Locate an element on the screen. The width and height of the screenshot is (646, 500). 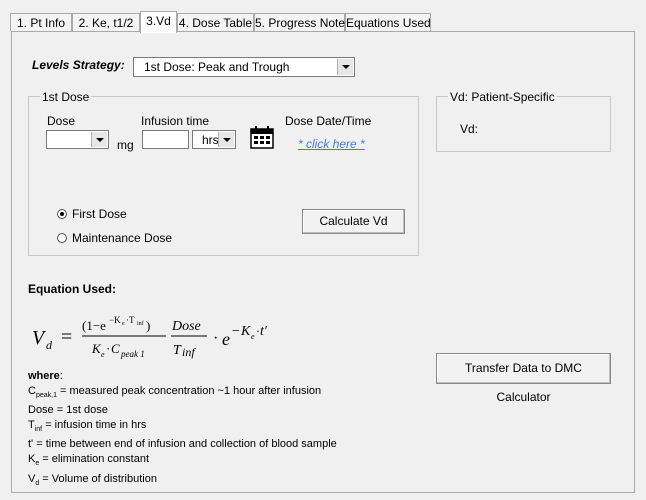
where-title: where: is located at coordinates (45, 376).